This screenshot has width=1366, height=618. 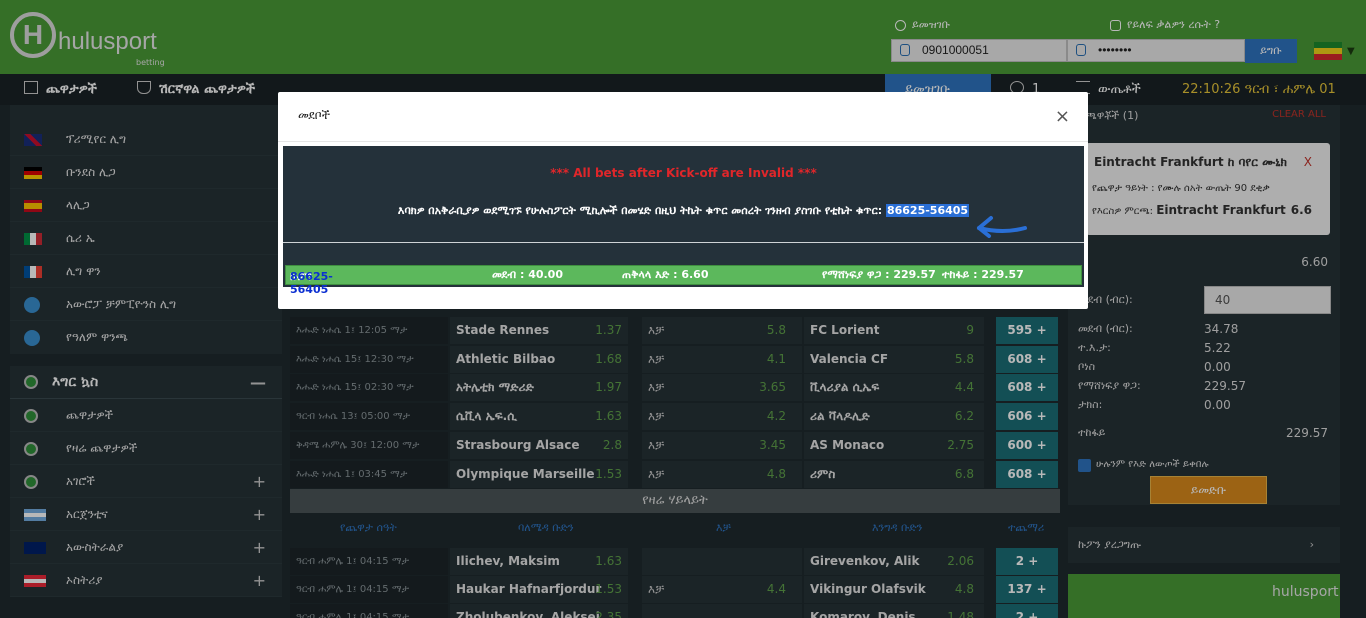 What do you see at coordinates (1062, 117) in the screenshot?
I see `close-icon: ×` at bounding box center [1062, 117].